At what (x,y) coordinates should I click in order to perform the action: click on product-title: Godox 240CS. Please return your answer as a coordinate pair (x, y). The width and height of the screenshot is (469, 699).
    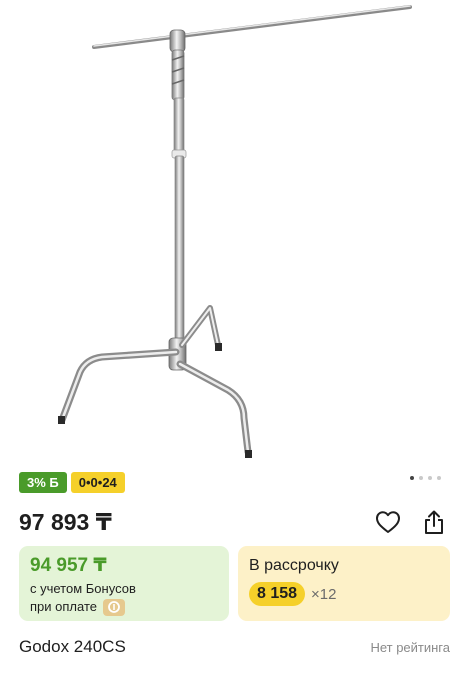
    Looking at the image, I should click on (72, 646).